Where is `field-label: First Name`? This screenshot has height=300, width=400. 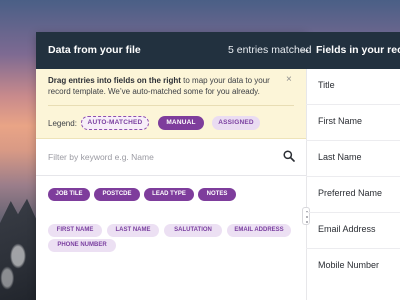
field-label: First Name is located at coordinates (340, 121).